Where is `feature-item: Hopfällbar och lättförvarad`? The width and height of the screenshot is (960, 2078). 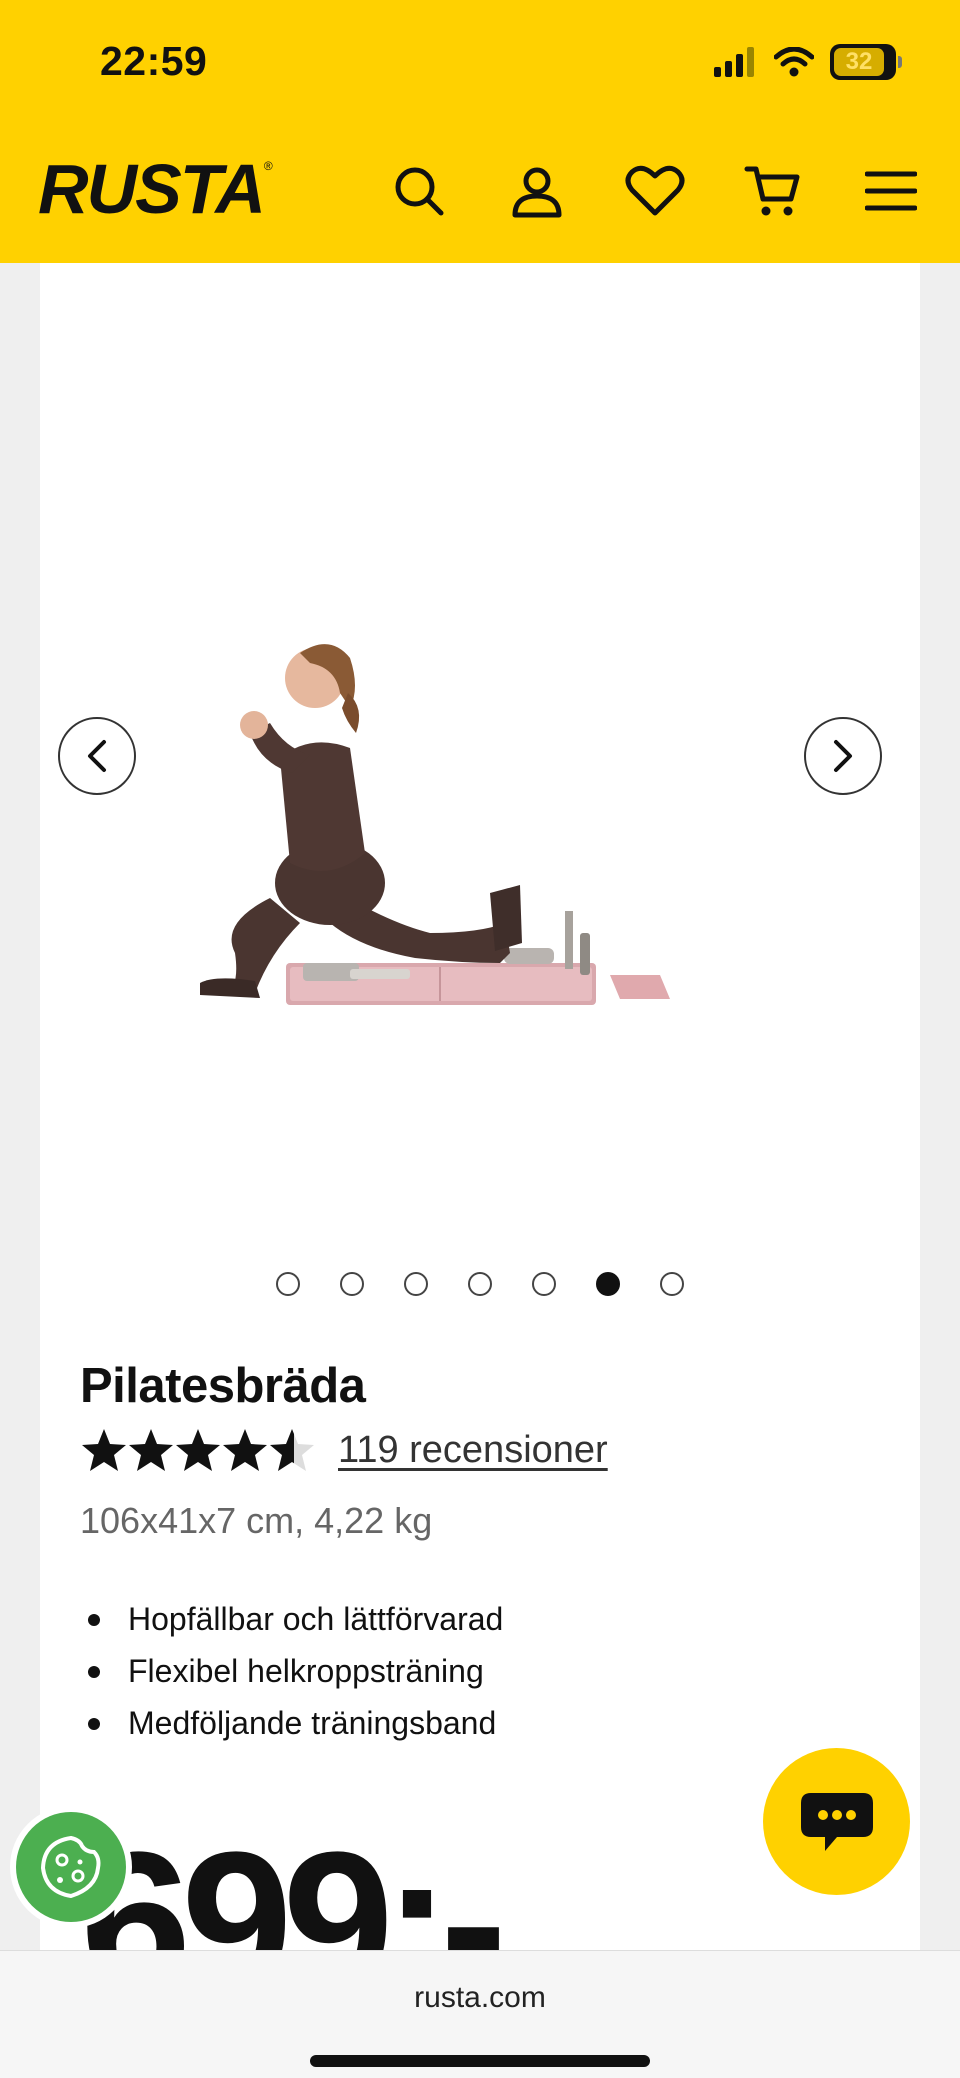 feature-item: Hopfällbar och lättförvarad is located at coordinates (291, 1619).